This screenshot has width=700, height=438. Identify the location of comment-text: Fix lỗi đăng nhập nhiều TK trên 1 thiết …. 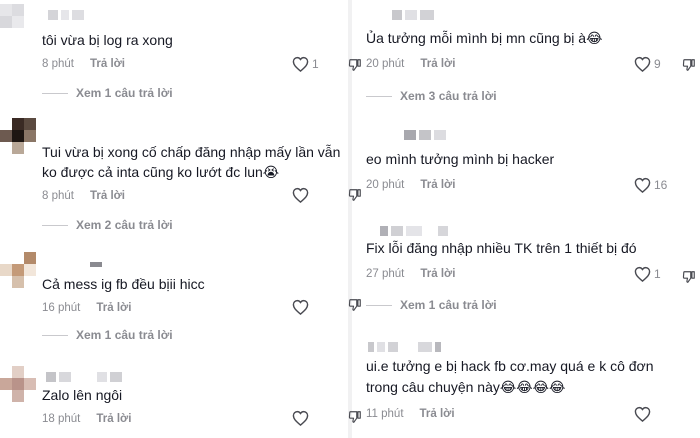
(501, 248).